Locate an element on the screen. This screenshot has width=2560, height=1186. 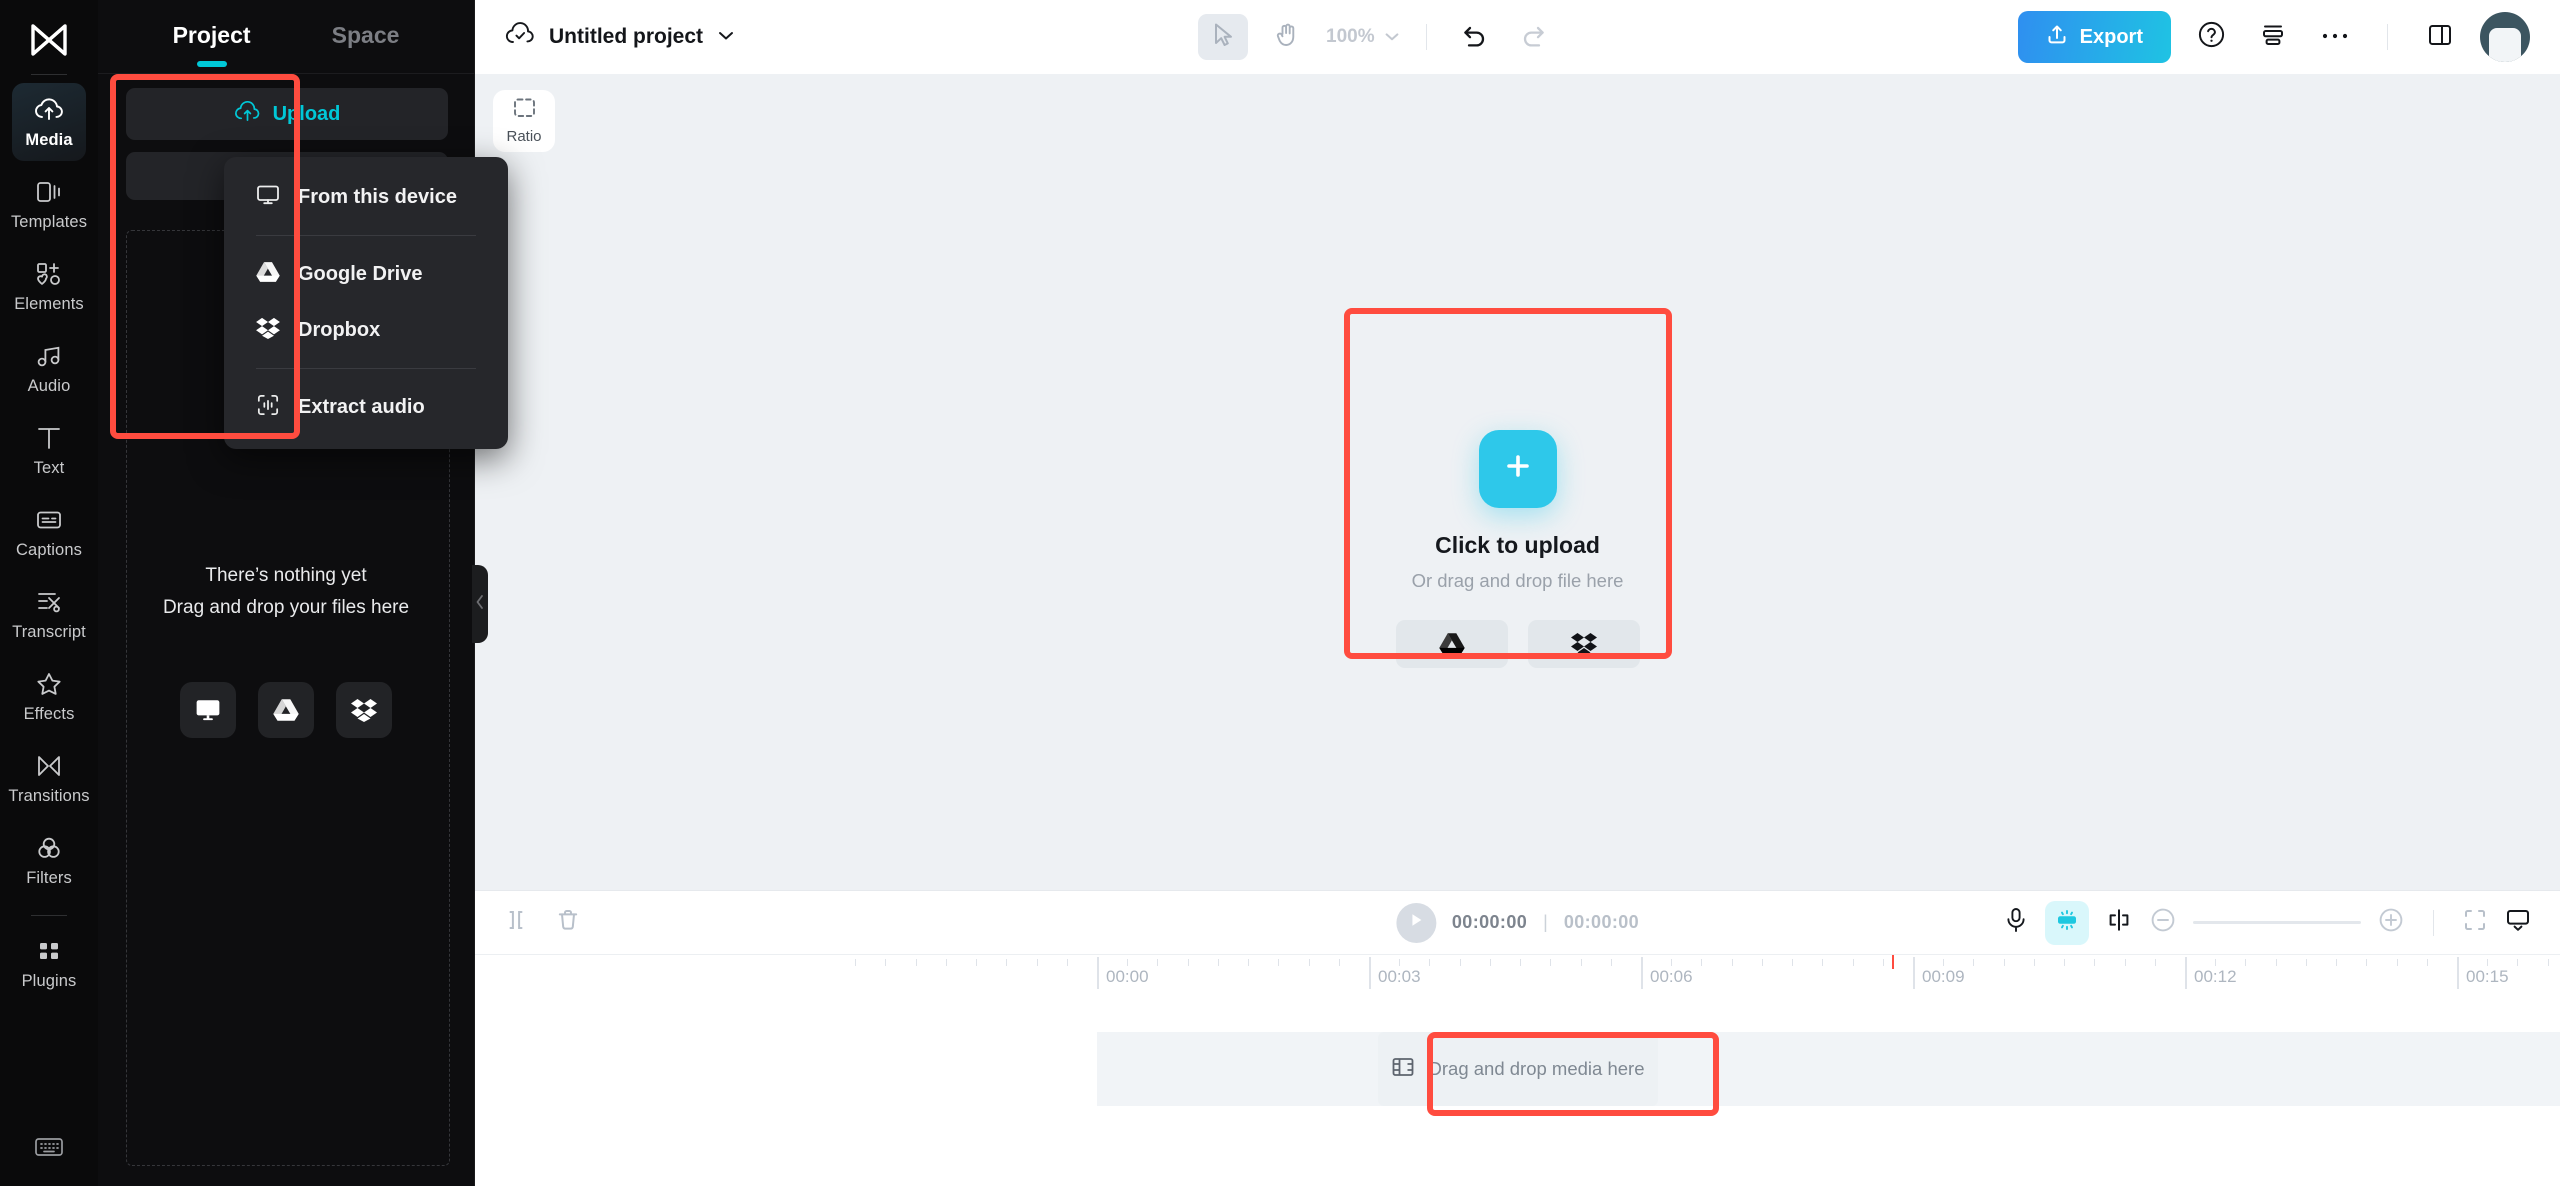
current-time: 00:00:00 is located at coordinates (1489, 922).